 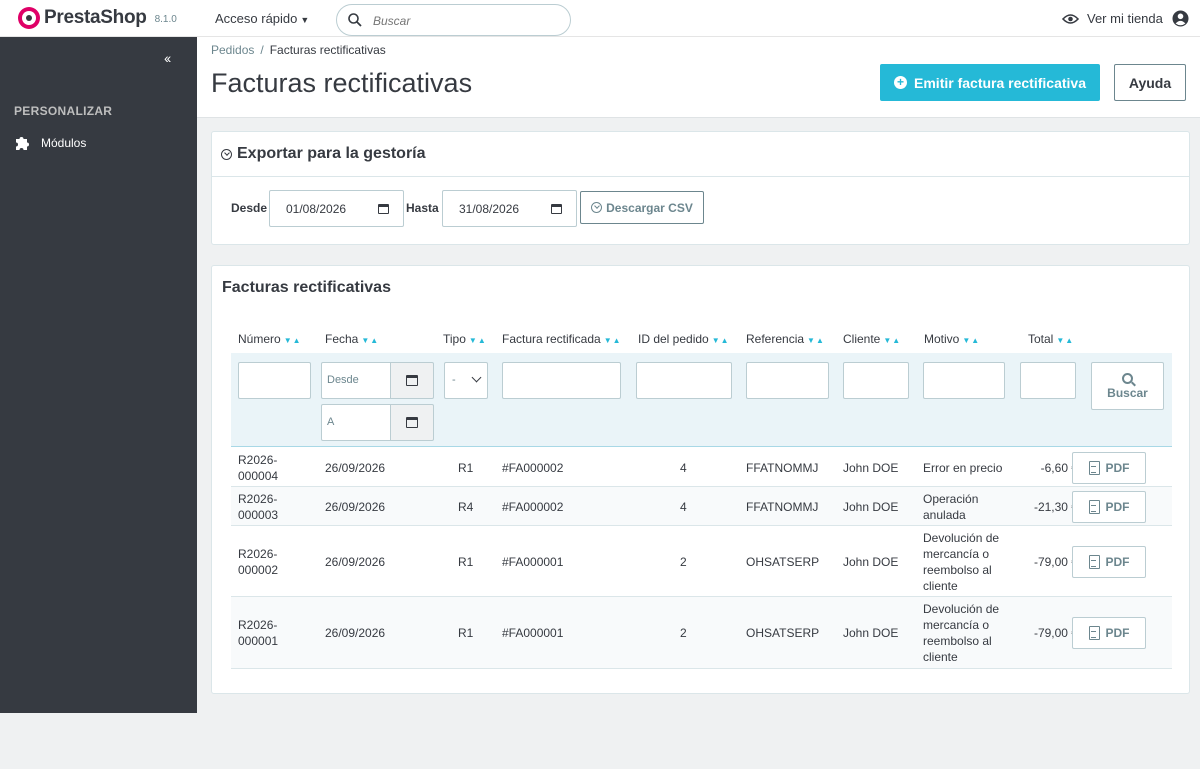 I want to click on list-card-title: Facturas rectificativas, so click(x=306, y=287).